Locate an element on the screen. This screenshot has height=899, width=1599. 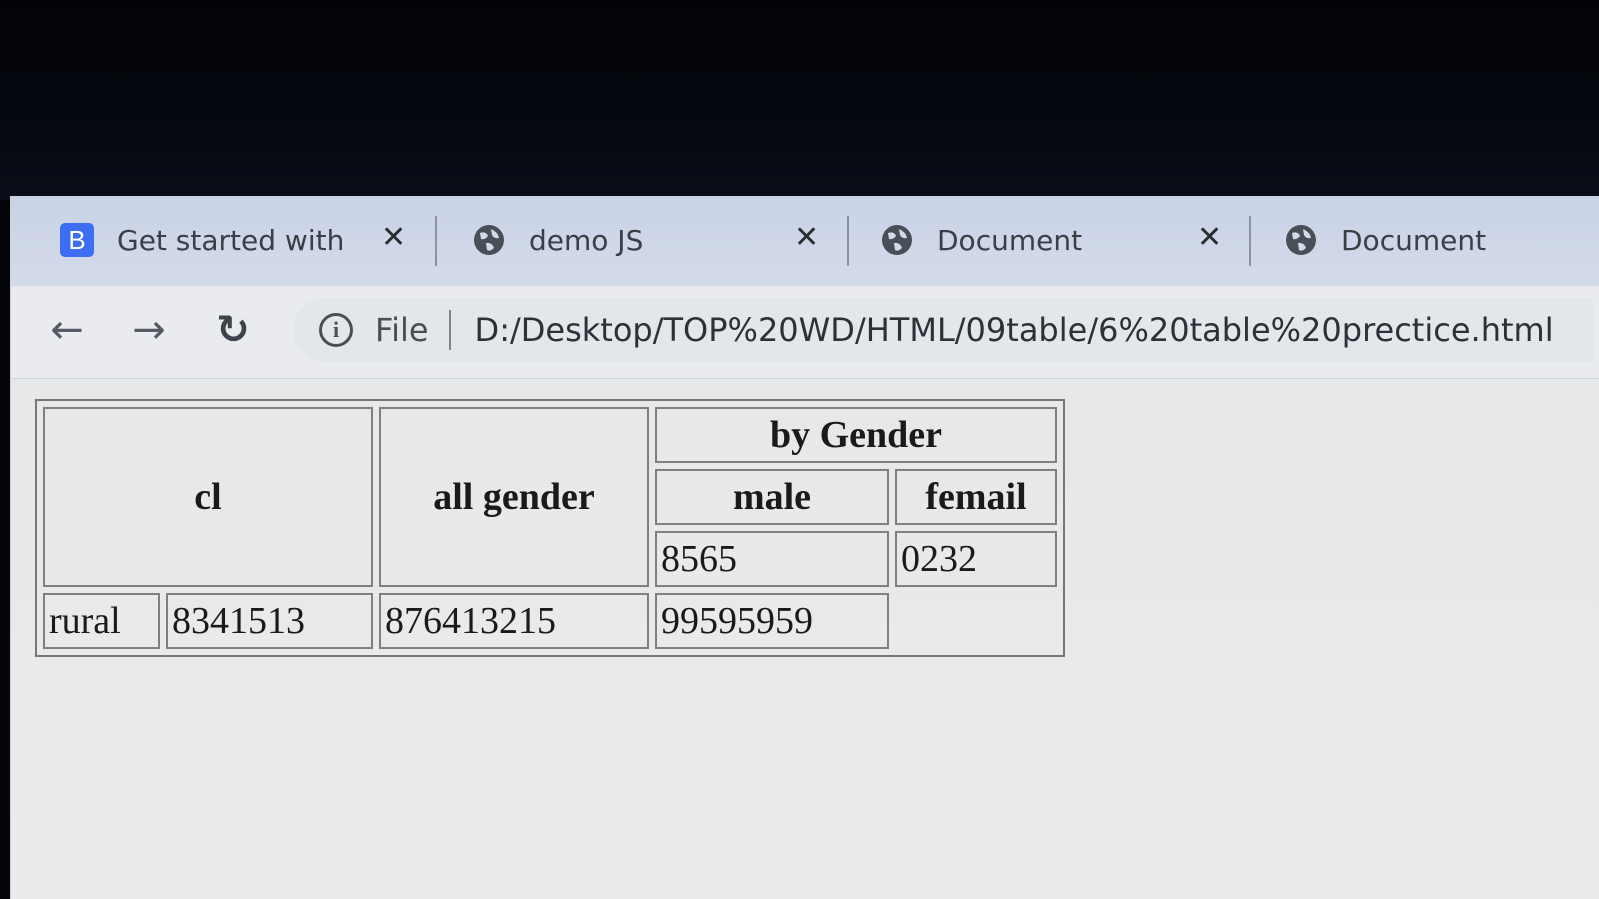
header-all-gender: all gender is located at coordinates (514, 497).